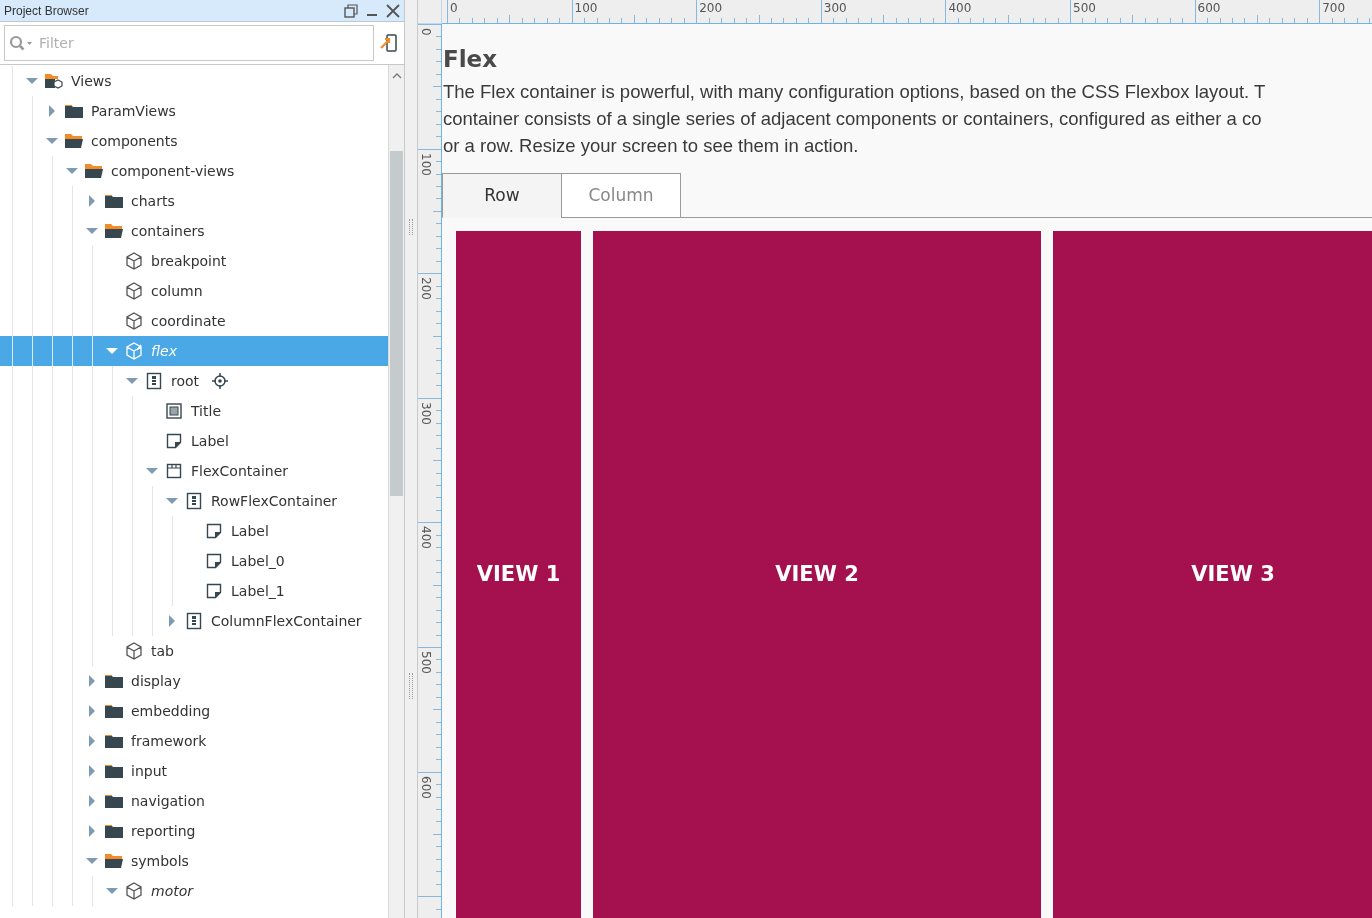 The height and width of the screenshot is (918, 1372). What do you see at coordinates (396, 323) in the screenshot?
I see `scrollbar-thumb` at bounding box center [396, 323].